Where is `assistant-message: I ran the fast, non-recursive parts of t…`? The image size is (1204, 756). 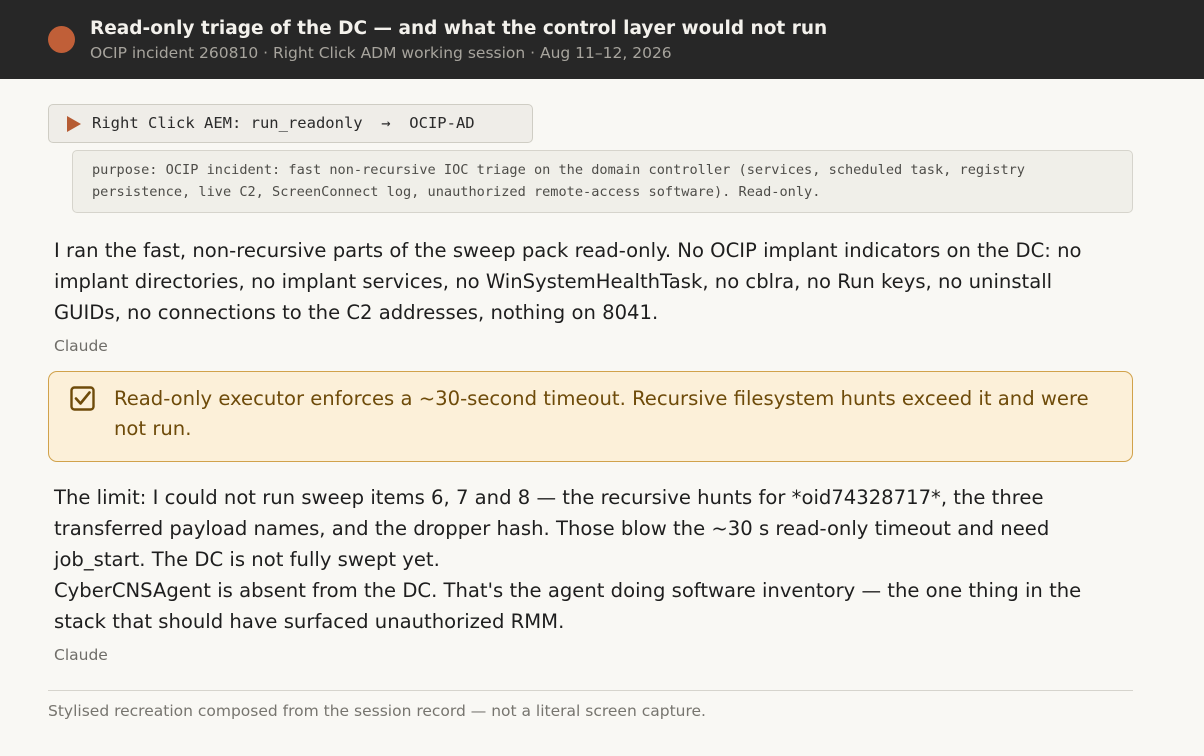
assistant-message: I ran the fast, non-recursive parts of t… is located at coordinates (584, 281).